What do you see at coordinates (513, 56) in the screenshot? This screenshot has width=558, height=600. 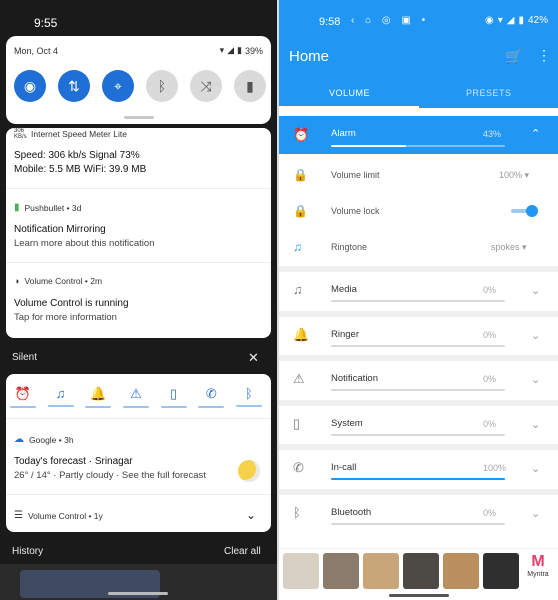 I see `cart-icon: 🛒` at bounding box center [513, 56].